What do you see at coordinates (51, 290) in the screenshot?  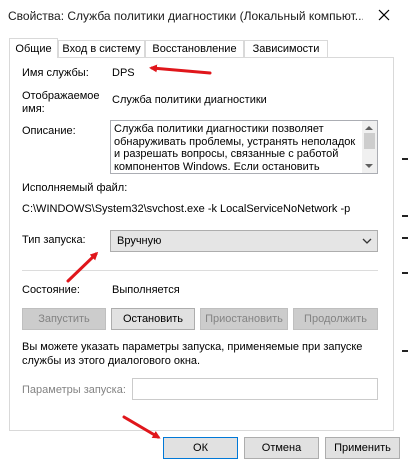 I see `status-label: Состояние:` at bounding box center [51, 290].